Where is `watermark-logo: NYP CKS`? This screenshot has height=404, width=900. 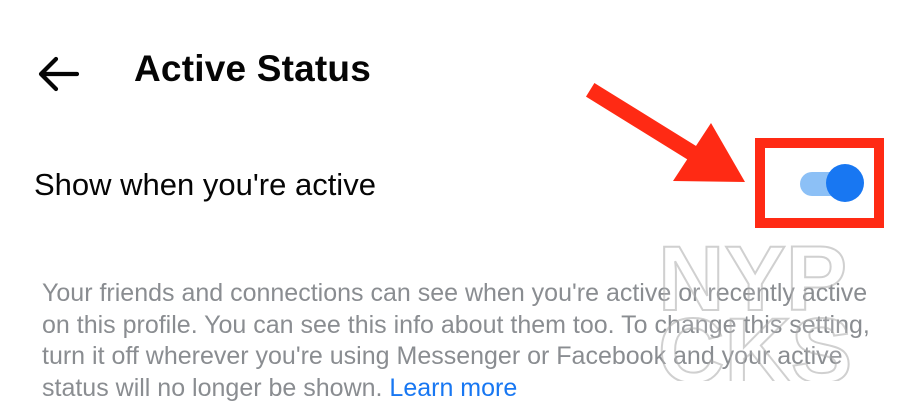
watermark-logo: NYP CKS is located at coordinates (755, 306).